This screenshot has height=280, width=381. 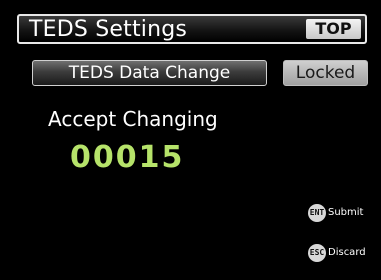 I want to click on accept-changing-label: Accept Changing, so click(x=133, y=119).